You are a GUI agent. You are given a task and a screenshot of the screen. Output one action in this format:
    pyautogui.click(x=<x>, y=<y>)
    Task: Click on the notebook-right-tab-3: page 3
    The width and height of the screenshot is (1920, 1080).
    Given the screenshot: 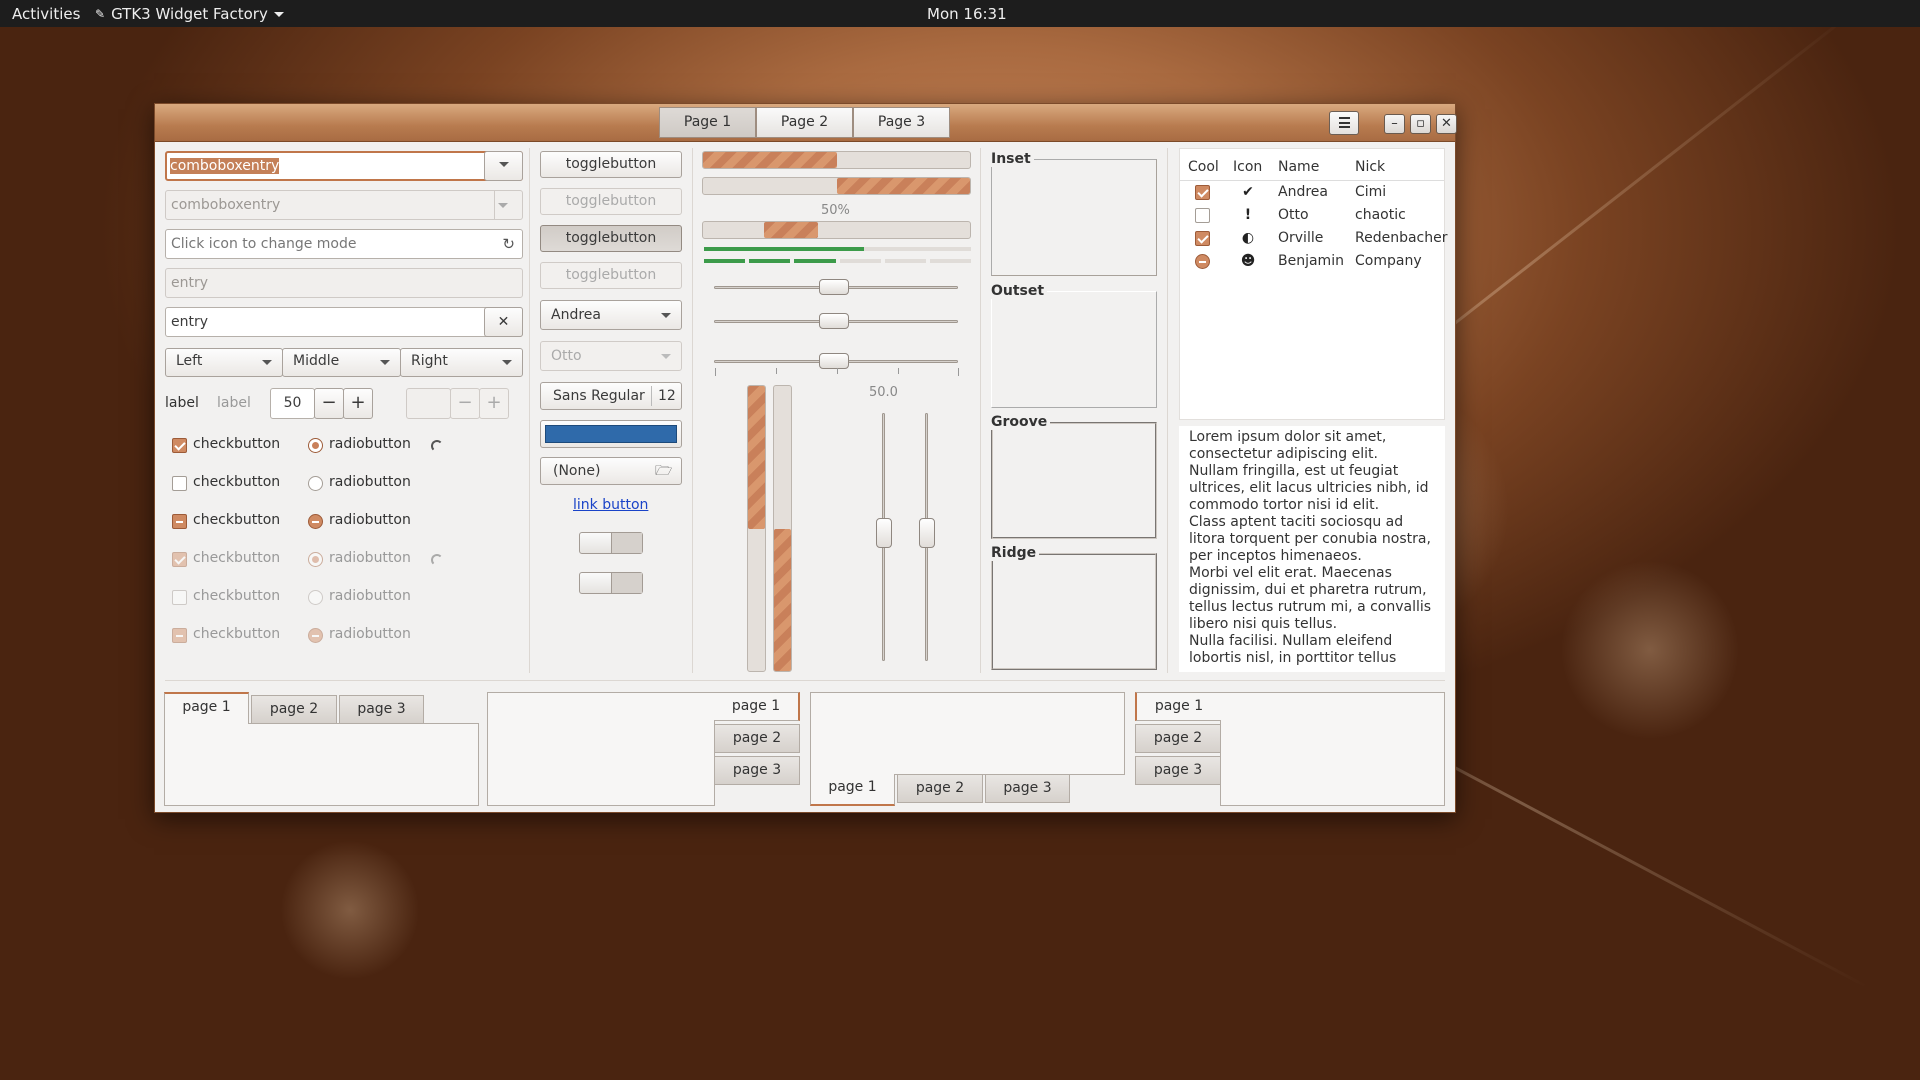 What is the action you would take?
    pyautogui.click(x=757, y=770)
    